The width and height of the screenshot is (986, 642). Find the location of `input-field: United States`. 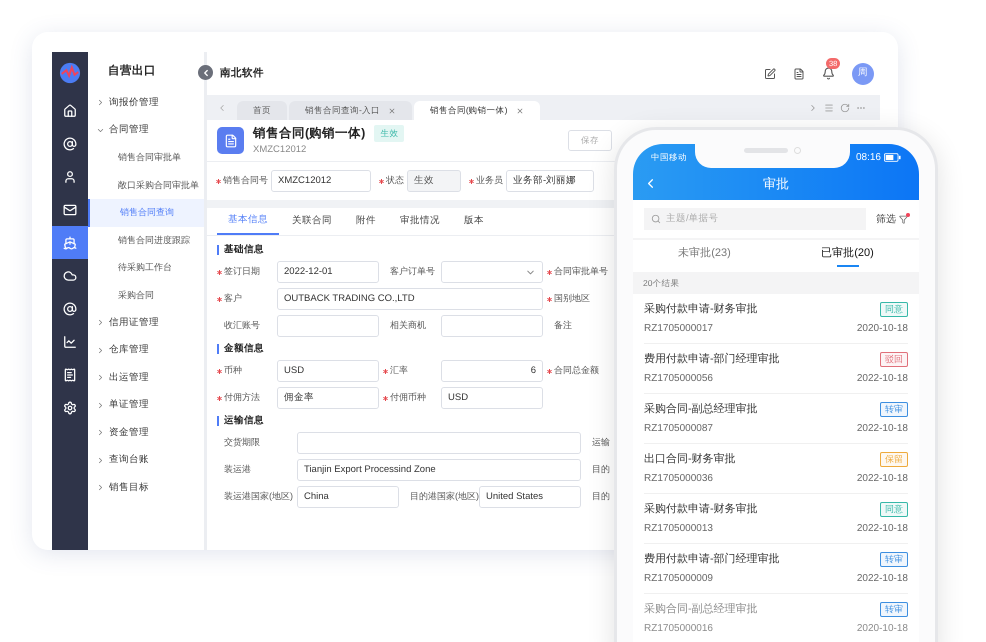

input-field: United States is located at coordinates (530, 497).